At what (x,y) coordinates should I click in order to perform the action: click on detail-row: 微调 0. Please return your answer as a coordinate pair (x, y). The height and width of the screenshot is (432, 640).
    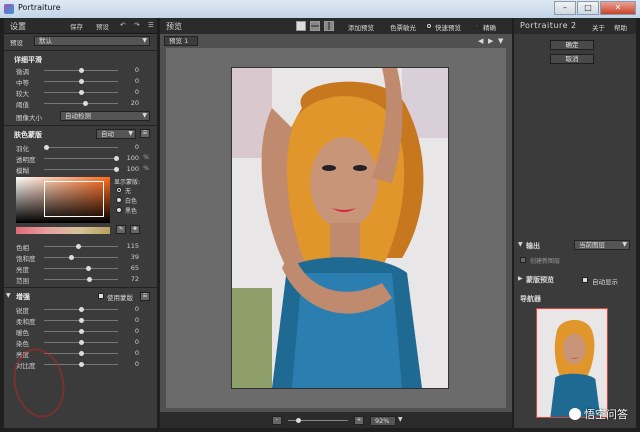
    Looking at the image, I should click on (80, 70).